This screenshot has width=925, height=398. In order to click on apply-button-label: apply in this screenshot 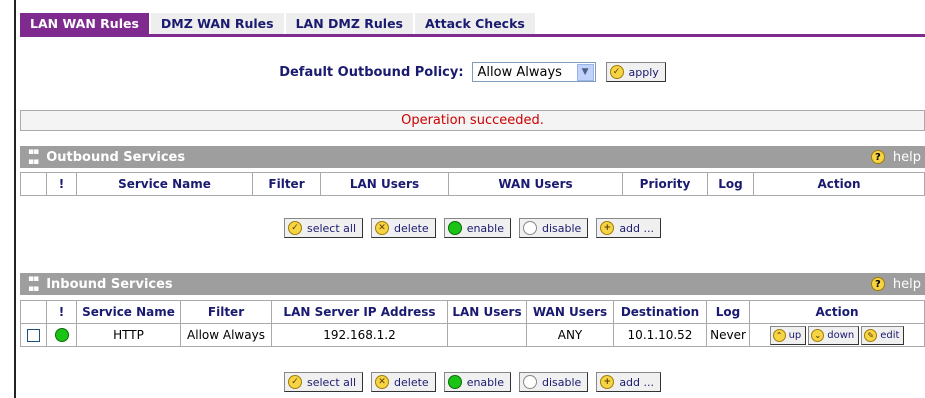, I will do `click(643, 72)`.